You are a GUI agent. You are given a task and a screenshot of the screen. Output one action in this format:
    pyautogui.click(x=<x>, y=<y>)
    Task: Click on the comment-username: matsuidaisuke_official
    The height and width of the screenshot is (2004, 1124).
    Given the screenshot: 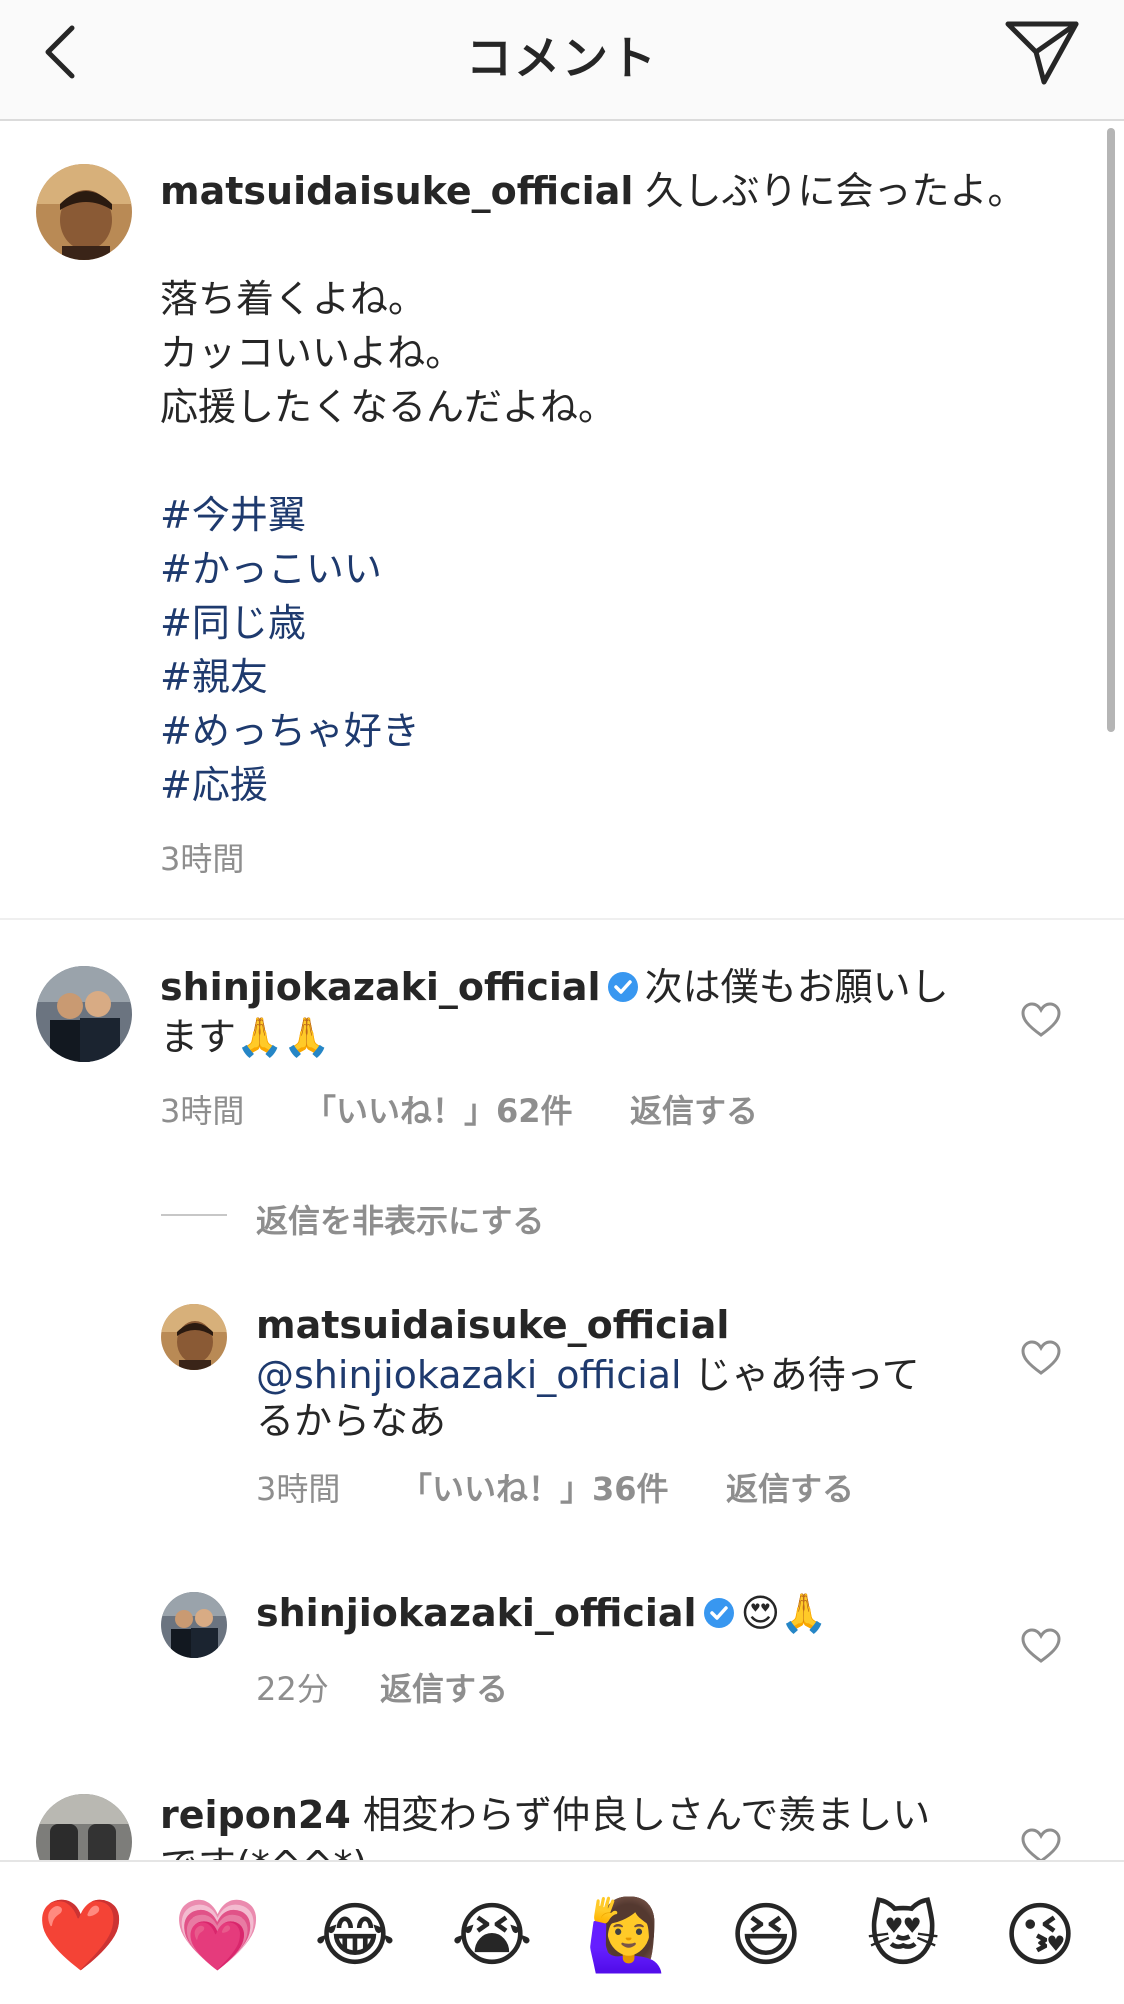 What is the action you would take?
    pyautogui.click(x=492, y=1325)
    